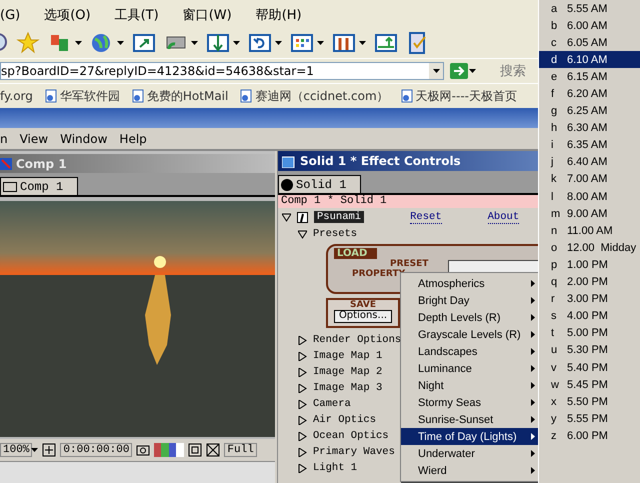 This screenshot has height=483, width=640. What do you see at coordinates (143, 450) in the screenshot?
I see `camera-icon` at bounding box center [143, 450].